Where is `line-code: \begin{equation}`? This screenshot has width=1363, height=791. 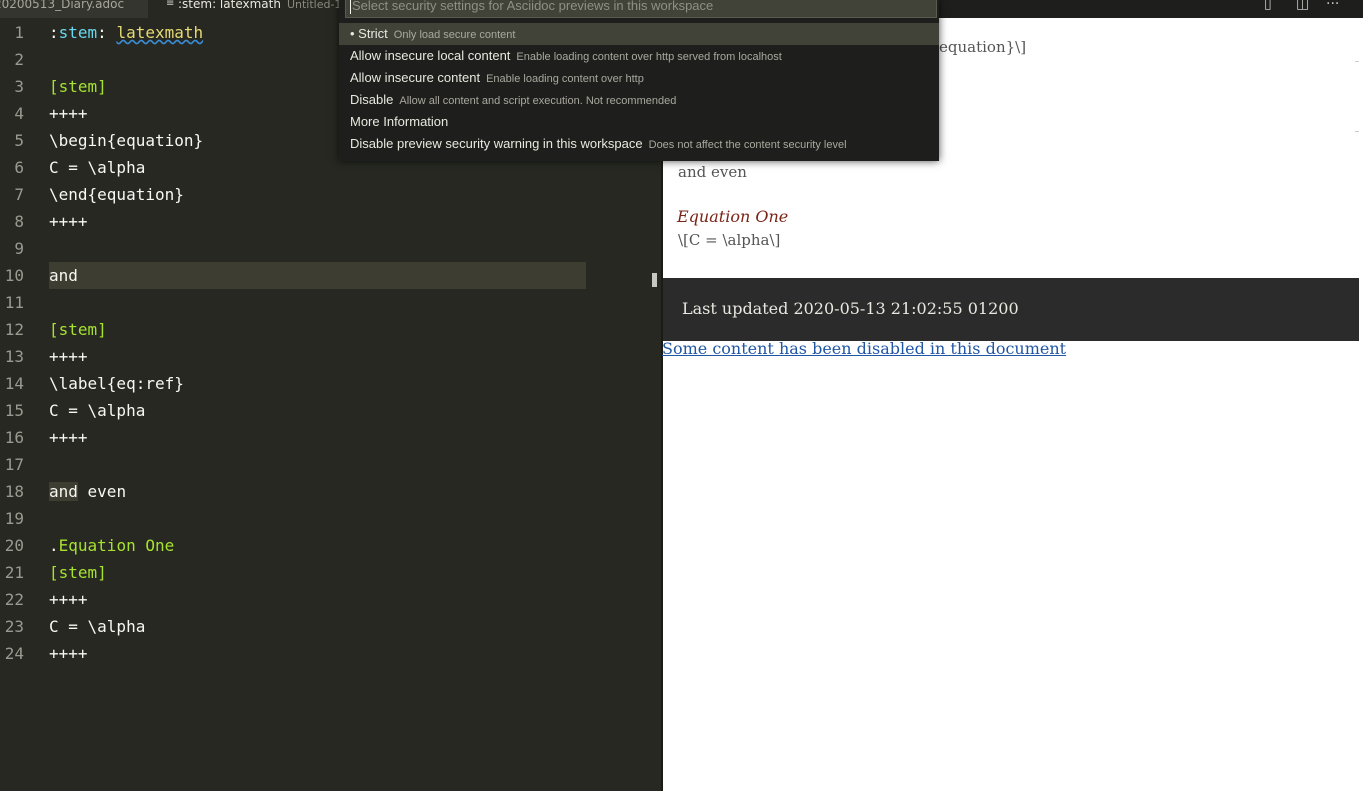
line-code: \begin{equation} is located at coordinates (126, 140).